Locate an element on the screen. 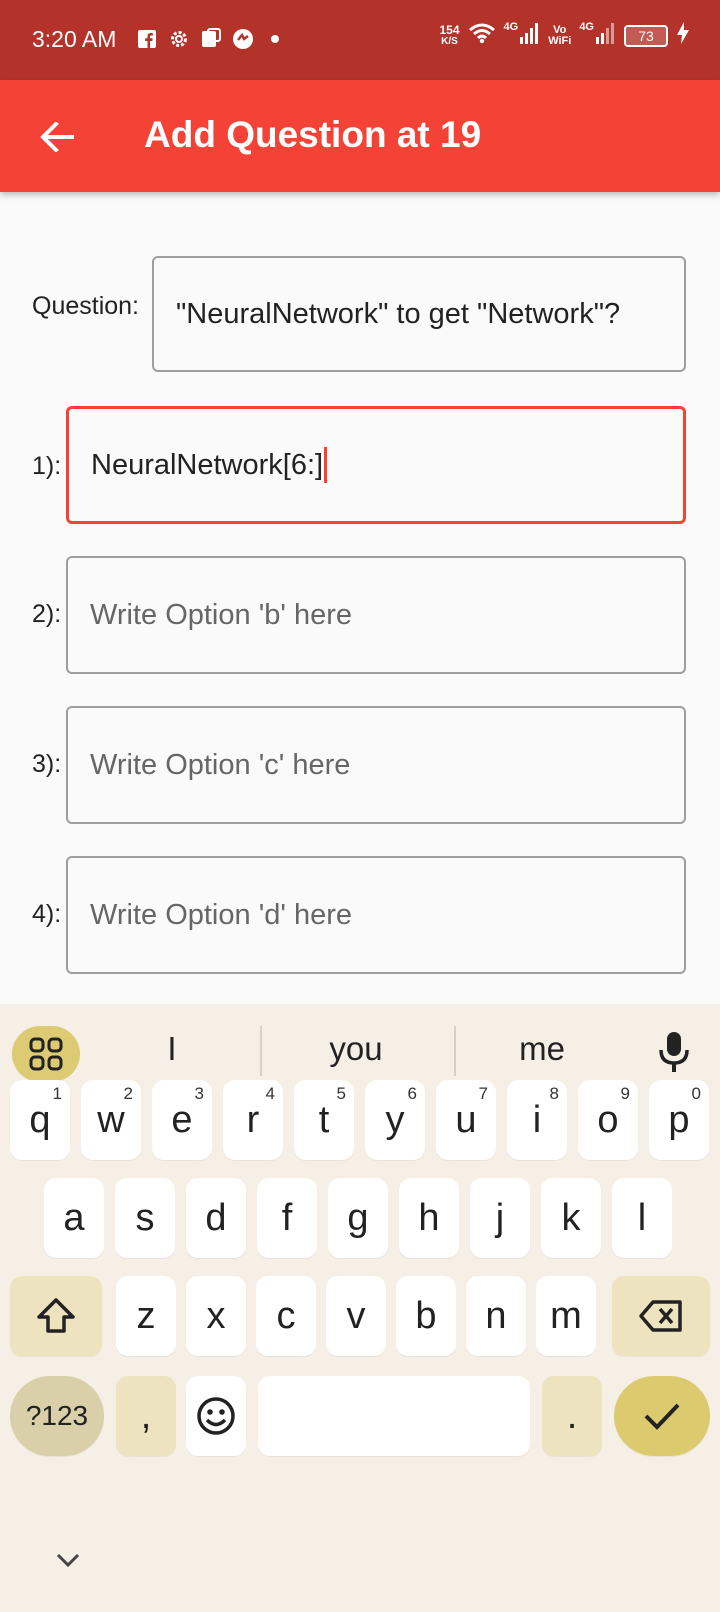 Image resolution: width=720 pixels, height=1612 pixels. key-hint: 3 is located at coordinates (199, 1093).